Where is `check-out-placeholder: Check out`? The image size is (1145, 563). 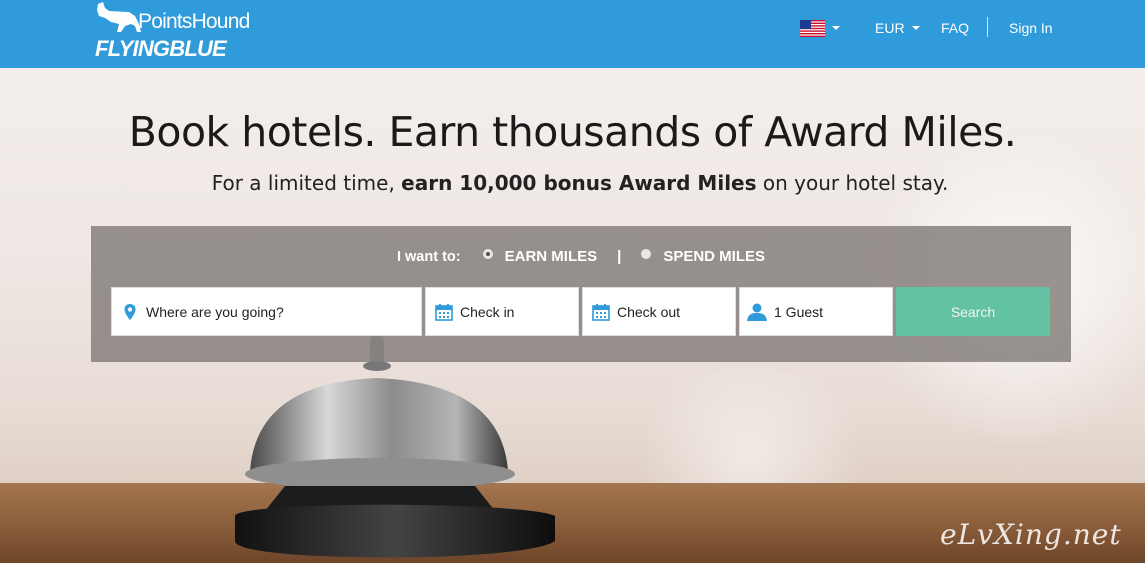
check-out-placeholder: Check out is located at coordinates (649, 311).